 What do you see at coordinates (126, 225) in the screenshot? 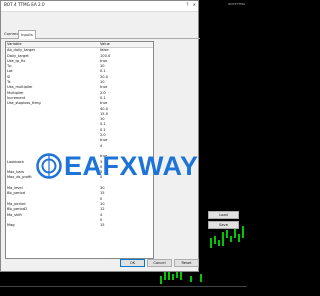
I see `value-cell: 15` at bounding box center [126, 225].